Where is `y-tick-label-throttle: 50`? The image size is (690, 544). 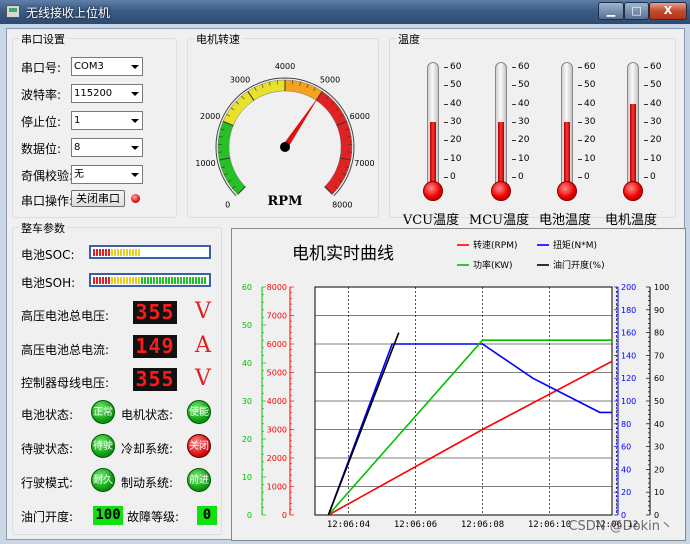 y-tick-label-throttle: 50 is located at coordinates (659, 401).